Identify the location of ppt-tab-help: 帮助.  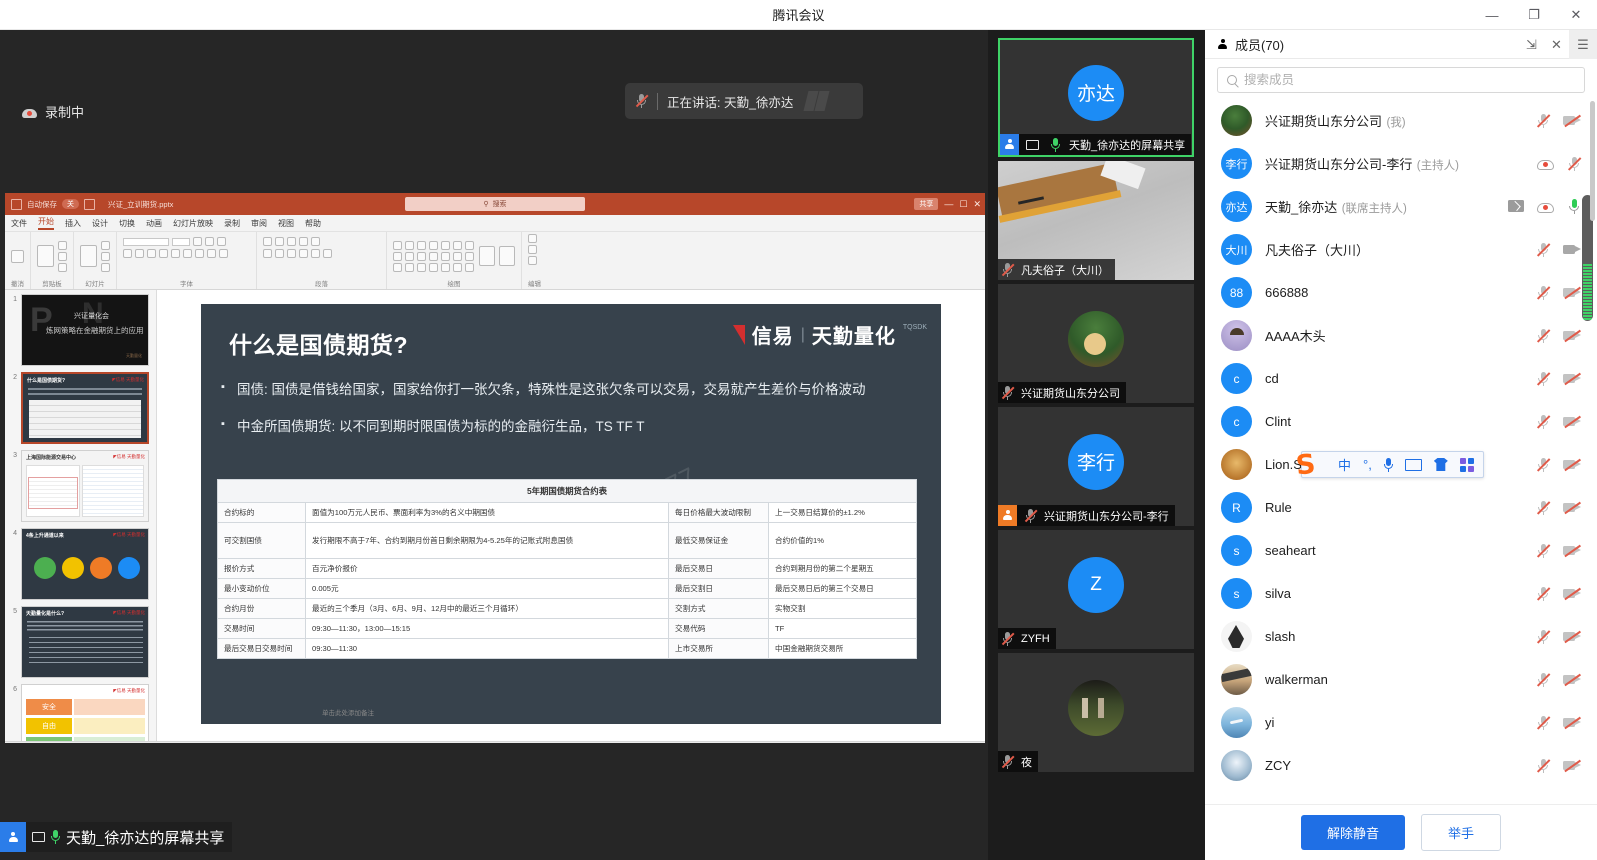
(313, 223).